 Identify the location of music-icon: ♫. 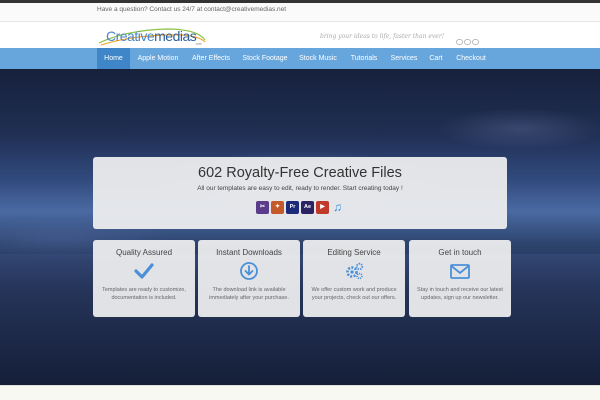
(337, 207).